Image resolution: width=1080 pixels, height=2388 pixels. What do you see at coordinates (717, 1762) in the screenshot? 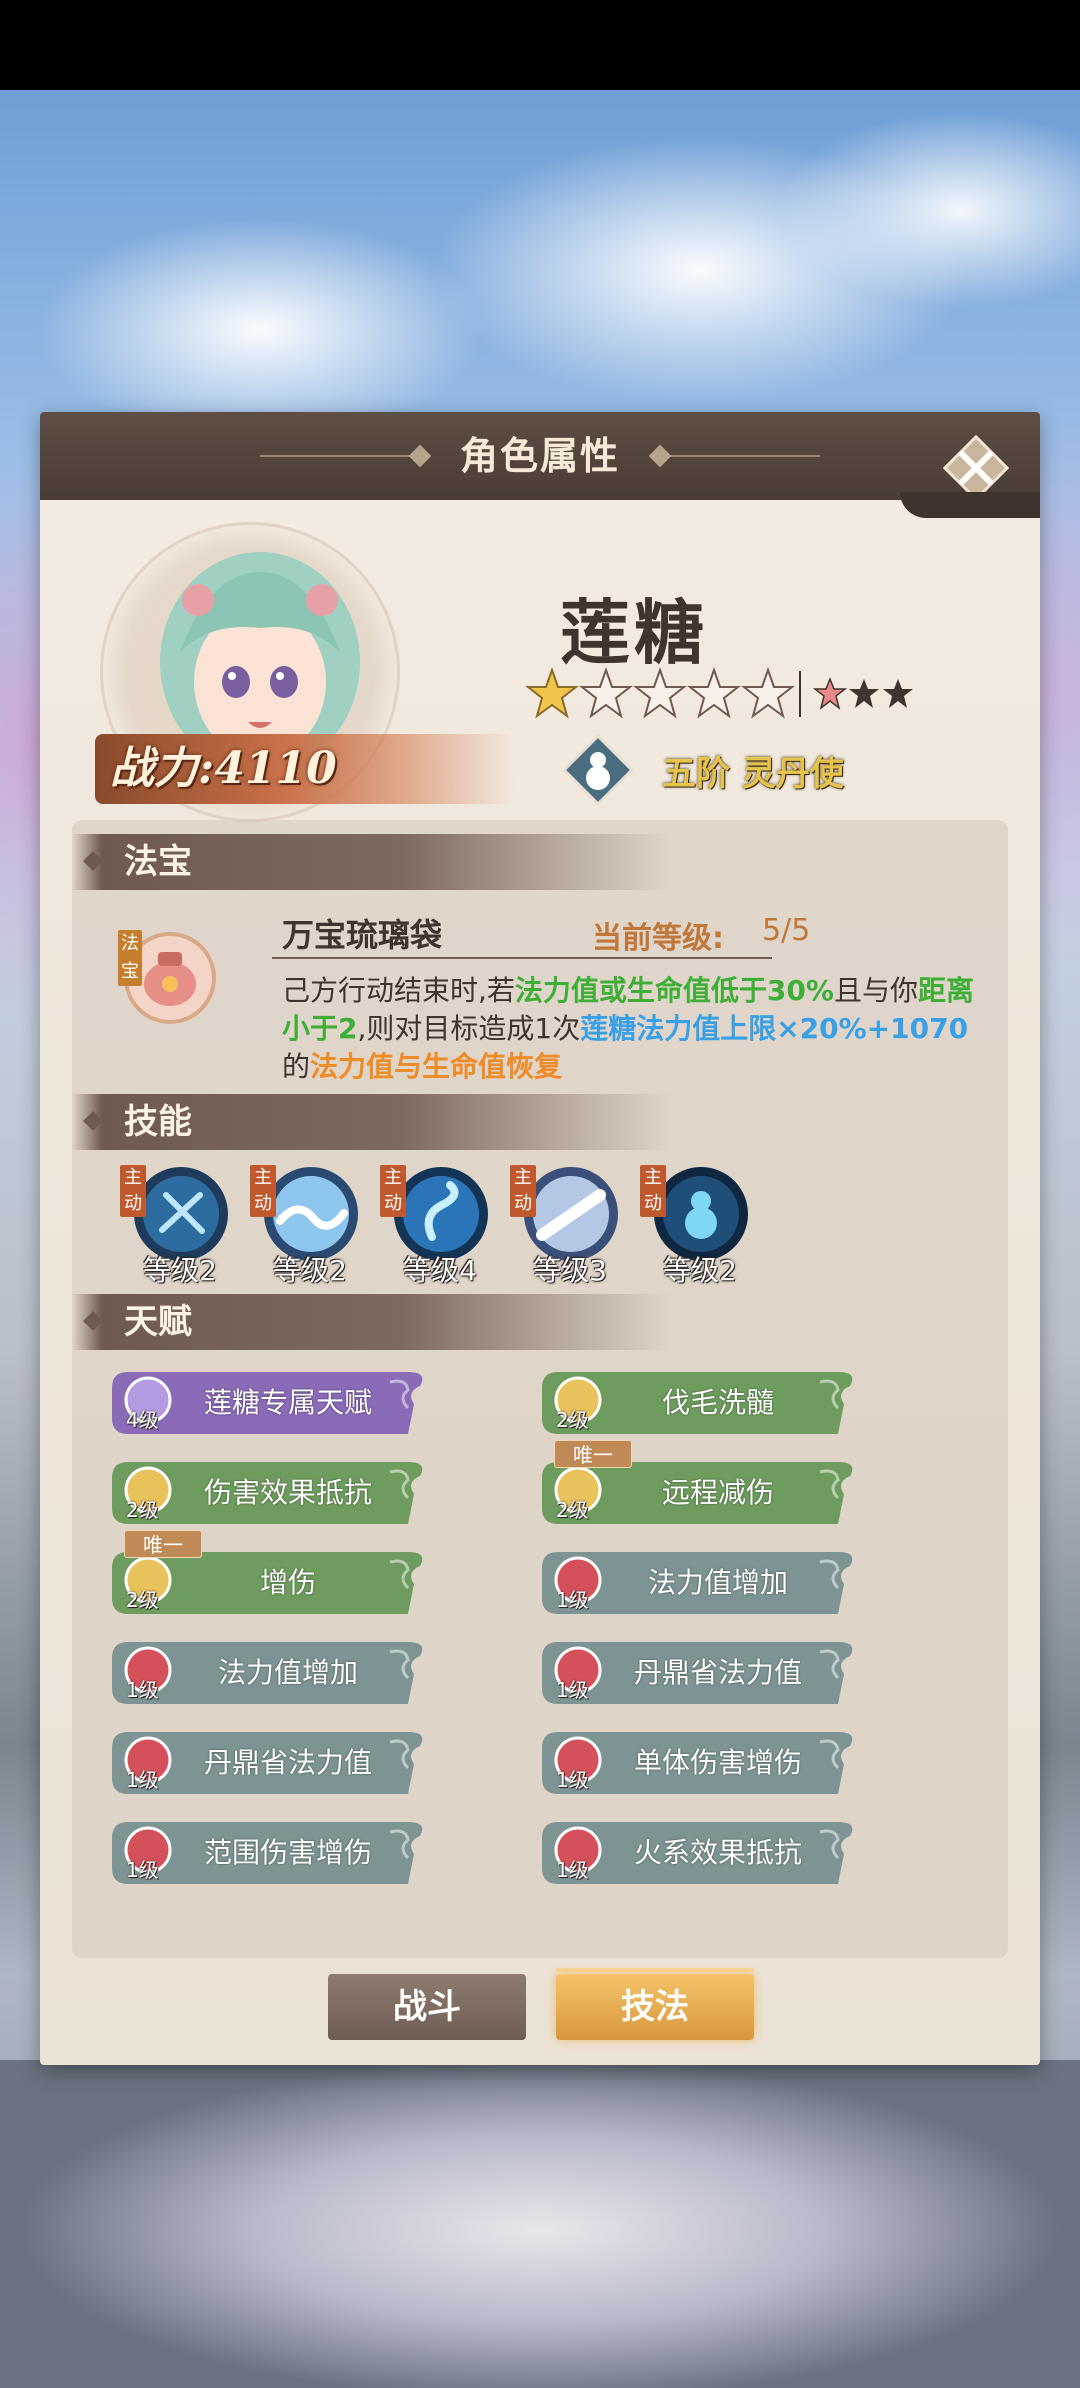
I see `talent-name: 单体伤害增伤` at bounding box center [717, 1762].